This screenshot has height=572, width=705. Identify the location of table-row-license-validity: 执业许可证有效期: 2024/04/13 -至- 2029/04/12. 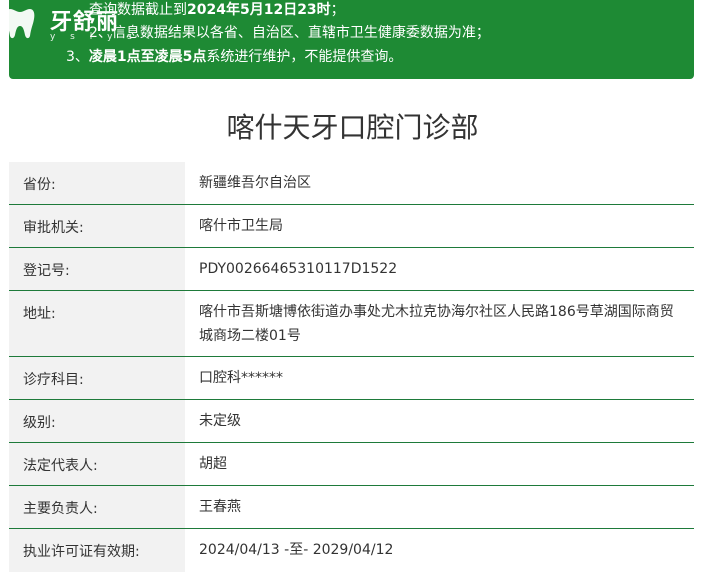
(351, 550).